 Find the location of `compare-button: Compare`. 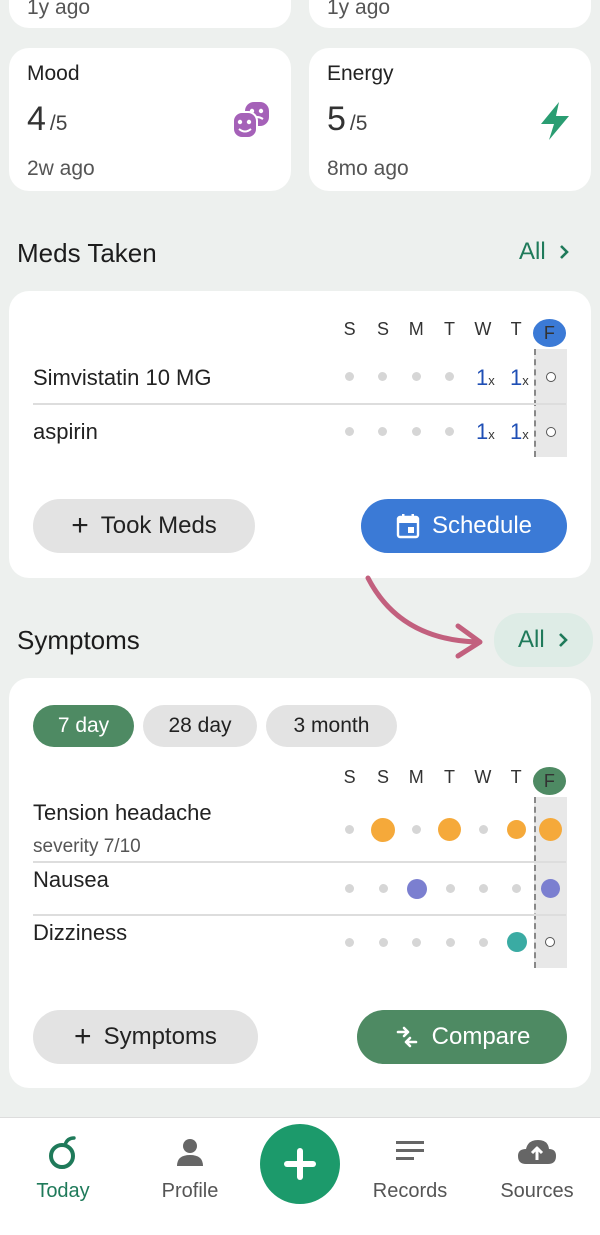

compare-button: Compare is located at coordinates (462, 1037).